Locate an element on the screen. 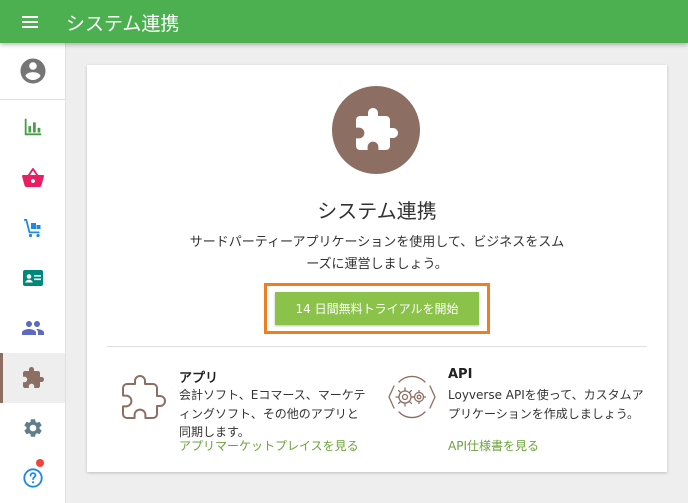 The height and width of the screenshot is (503, 688). menu-icon is located at coordinates (32, 22).